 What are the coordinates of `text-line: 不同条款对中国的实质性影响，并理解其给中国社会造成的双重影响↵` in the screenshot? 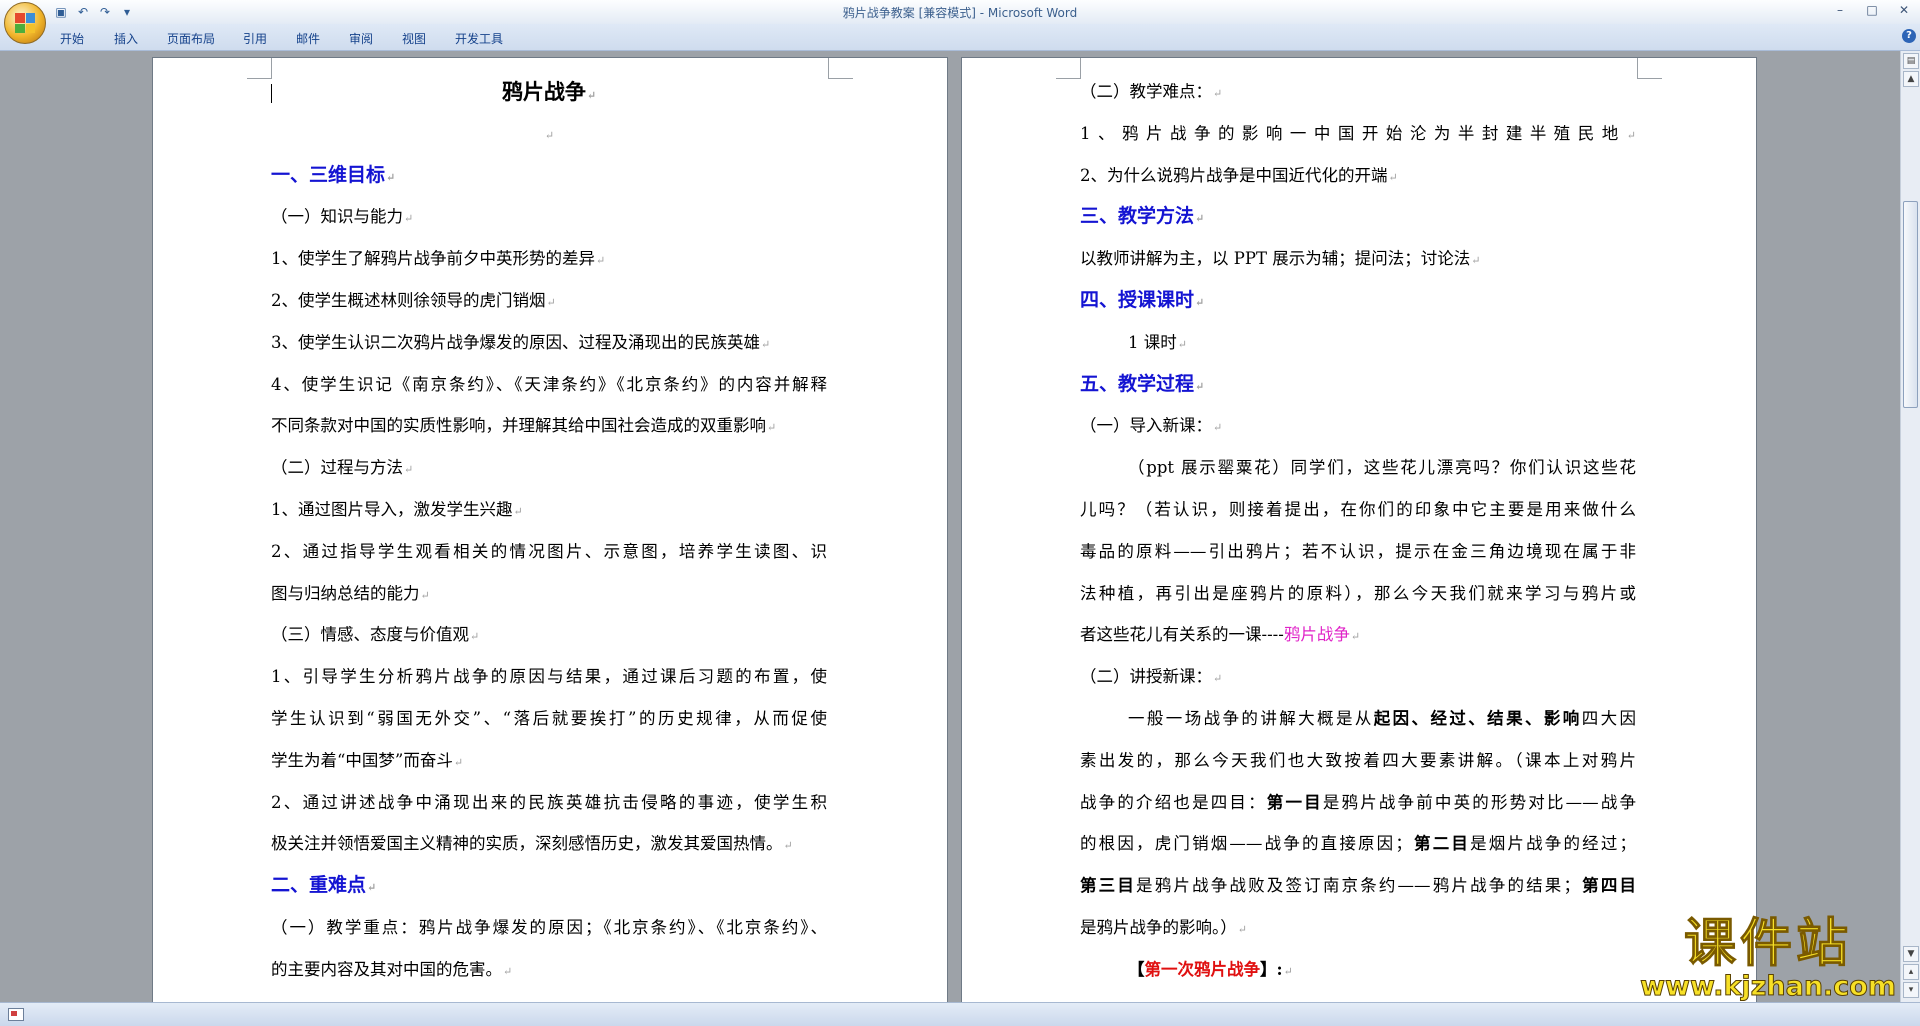 It's located at (524, 426).